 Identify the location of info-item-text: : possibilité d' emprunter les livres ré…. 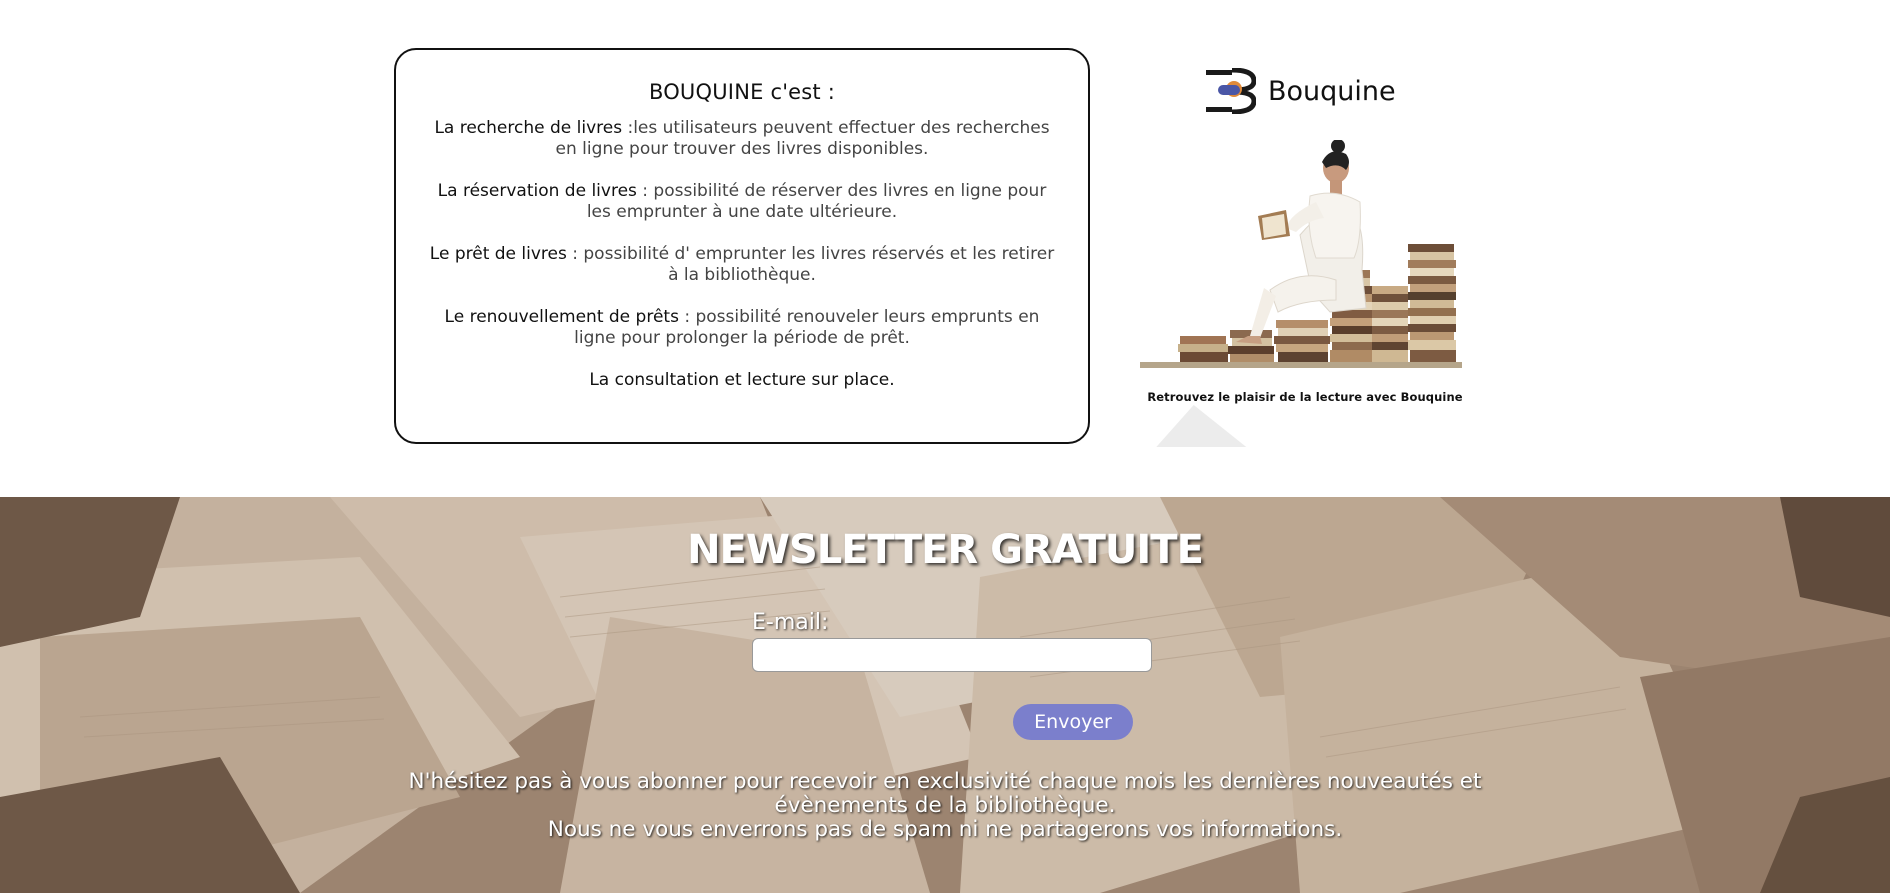
(810, 264).